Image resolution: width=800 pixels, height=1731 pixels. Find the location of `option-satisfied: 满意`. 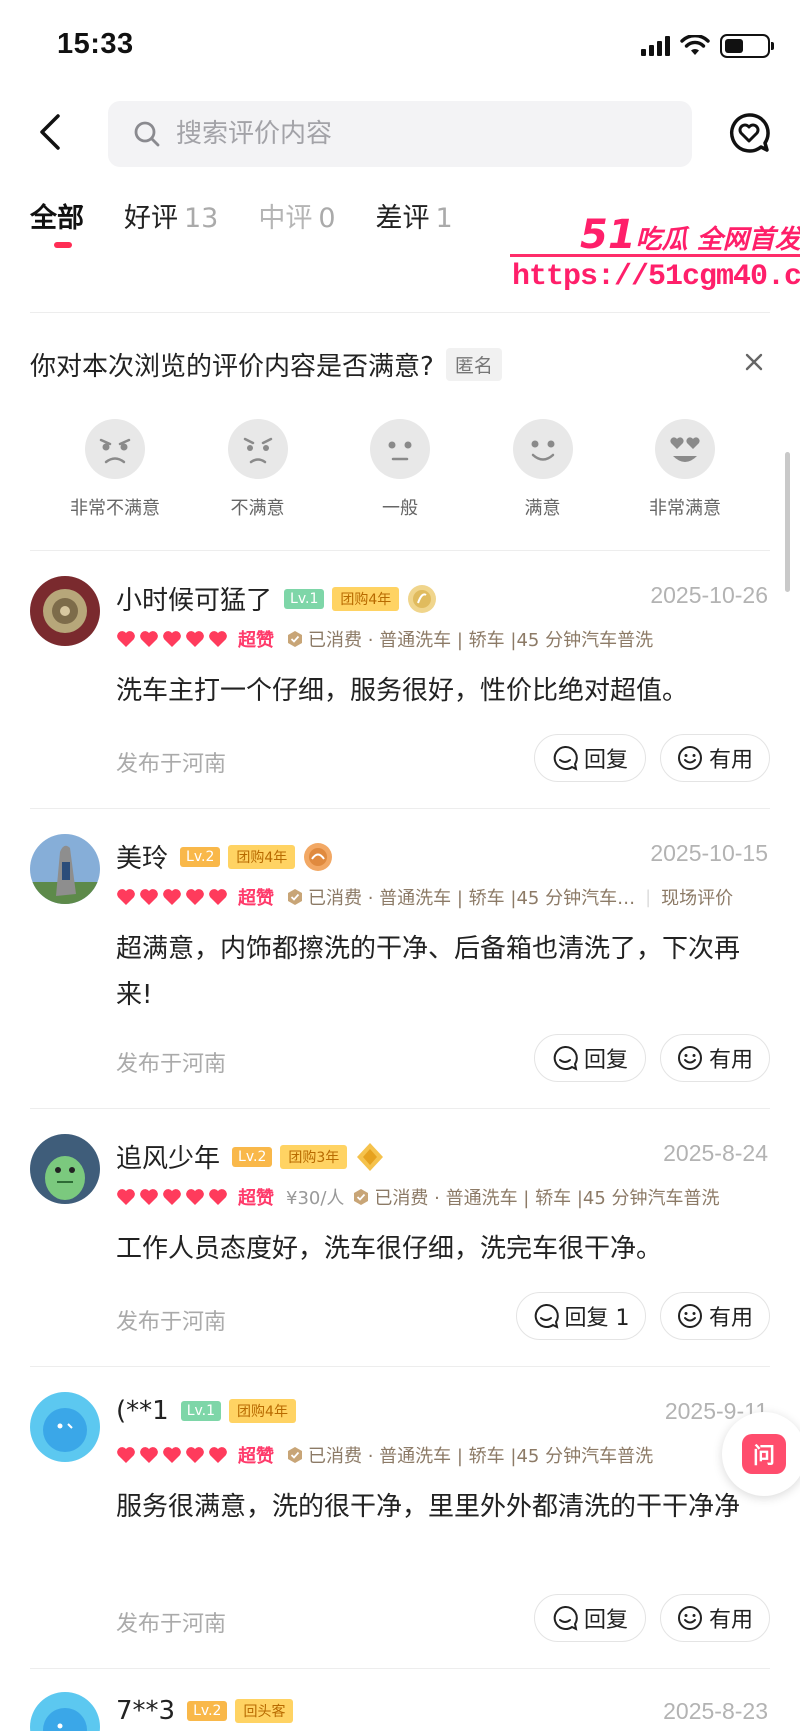

option-satisfied: 满意 is located at coordinates (543, 469).